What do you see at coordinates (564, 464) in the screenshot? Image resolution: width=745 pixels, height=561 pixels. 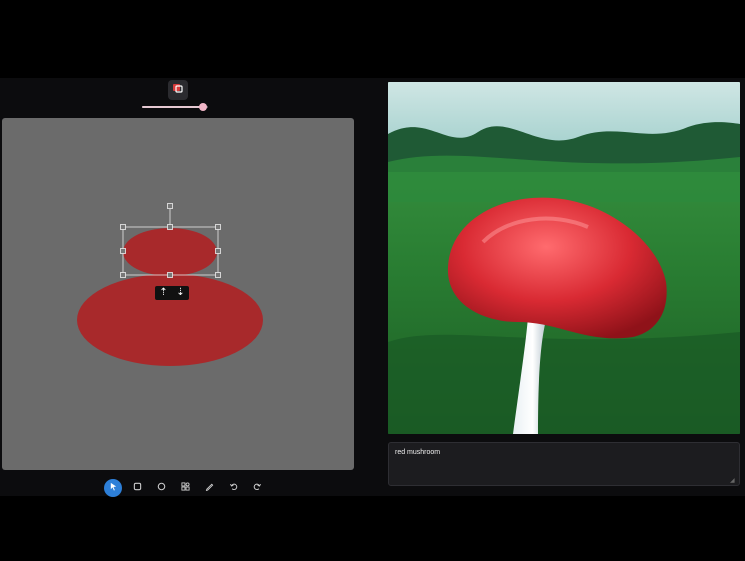 I see `prompt-input: red mushroom` at bounding box center [564, 464].